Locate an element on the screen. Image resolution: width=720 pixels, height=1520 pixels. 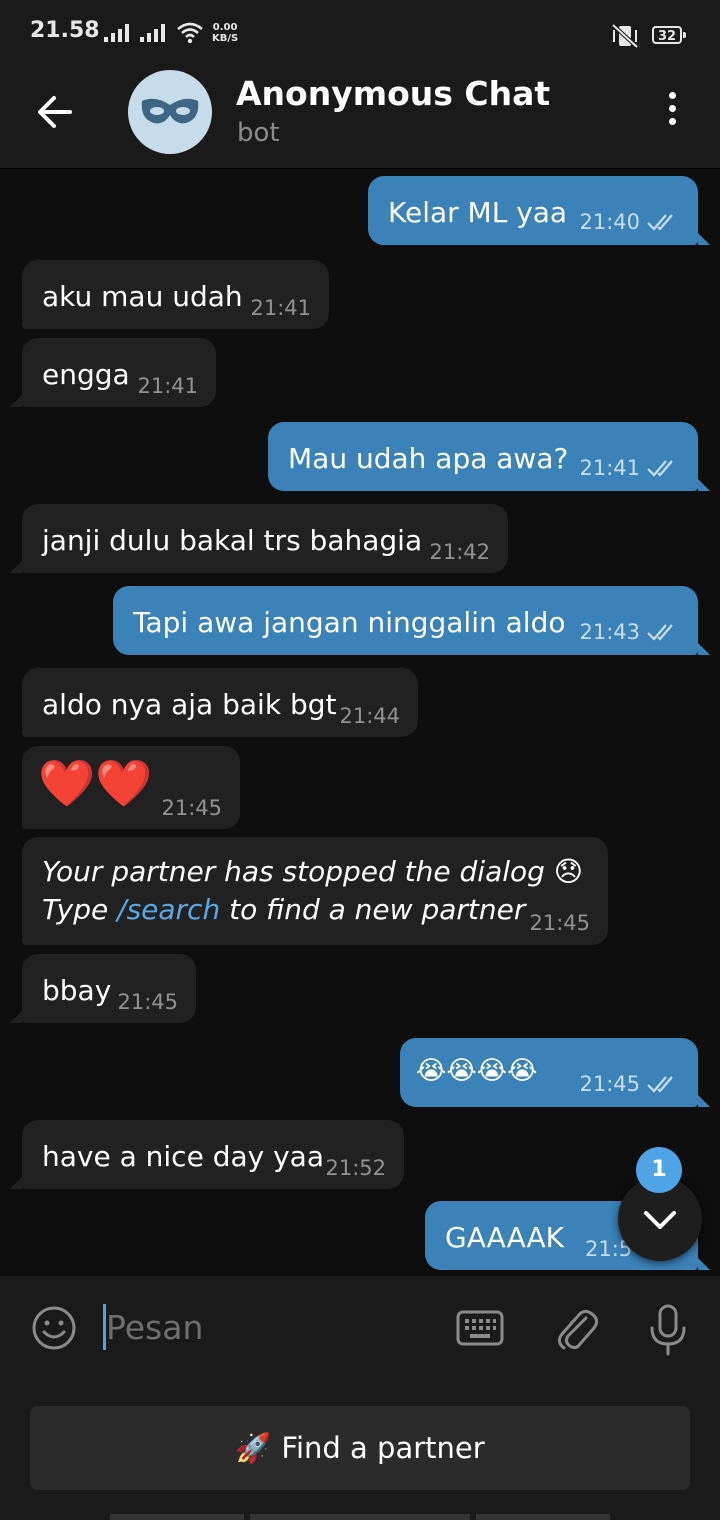
message-meta: 21:45 is located at coordinates (629, 1084).